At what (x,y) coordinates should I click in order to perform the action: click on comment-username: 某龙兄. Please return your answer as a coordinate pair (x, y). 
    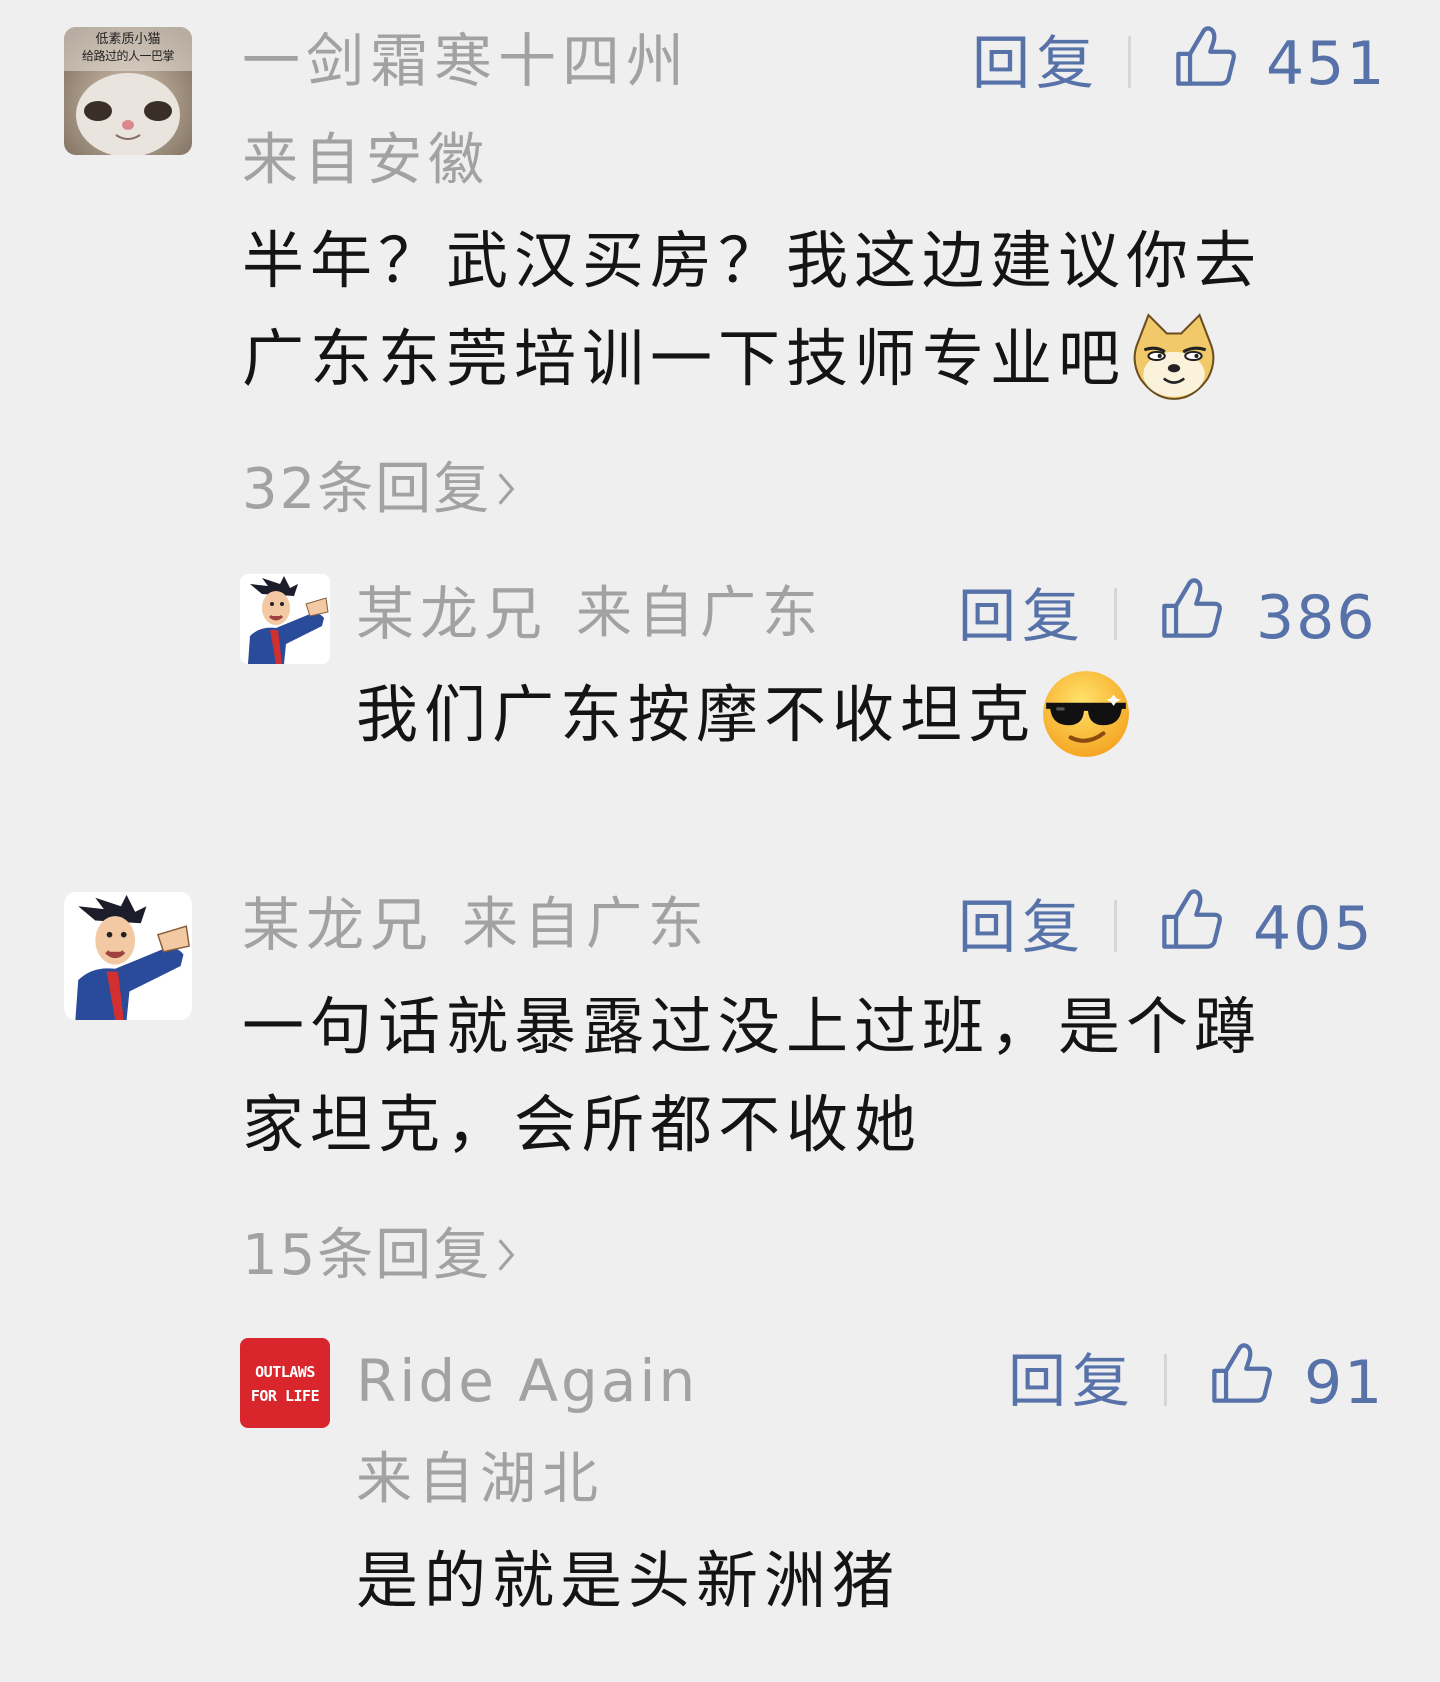
    Looking at the image, I should click on (338, 925).